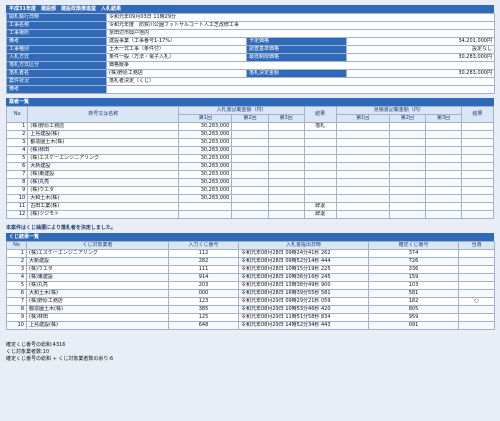 This screenshot has width=500, height=421. I want to click on lottery-row: 6 大和土木(株) 000 令和元年08月28日 16時39分55秒 581 581, so click(250, 293).